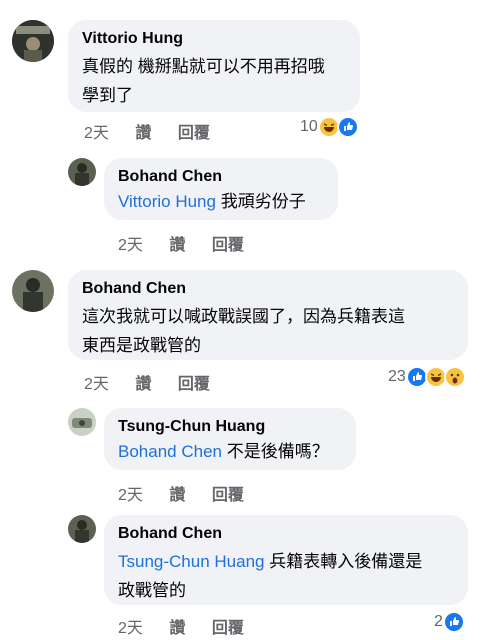 The width and height of the screenshot is (482, 640). Describe the element at coordinates (191, 561) in the screenshot. I see `mention-link: Tsung-Chun Huang` at that location.